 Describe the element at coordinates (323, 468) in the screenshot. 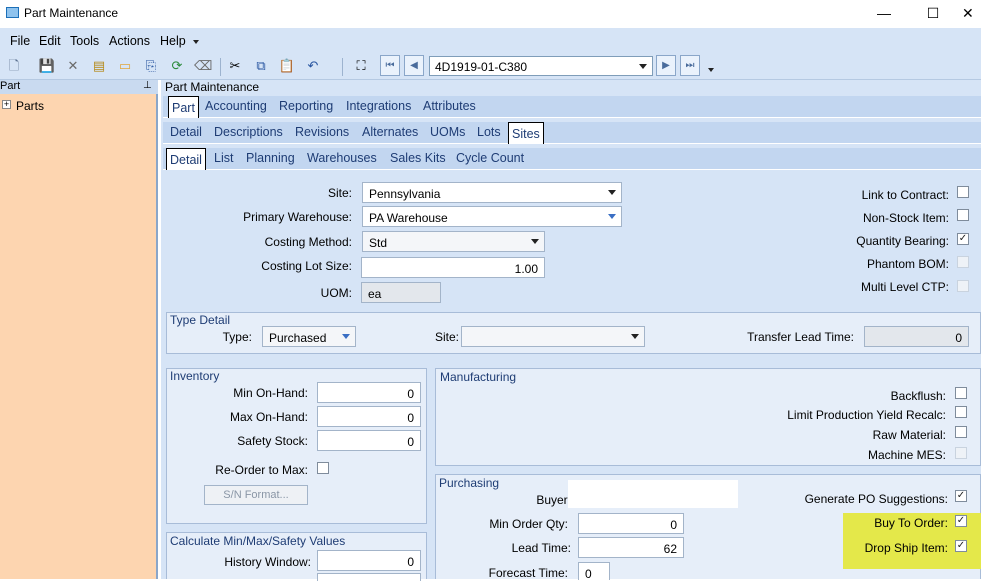

I see `reorder-to-max-checkbox` at that location.